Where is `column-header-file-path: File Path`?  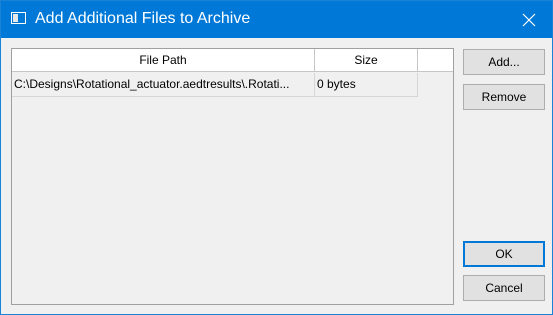
column-header-file-path: File Path is located at coordinates (163, 60).